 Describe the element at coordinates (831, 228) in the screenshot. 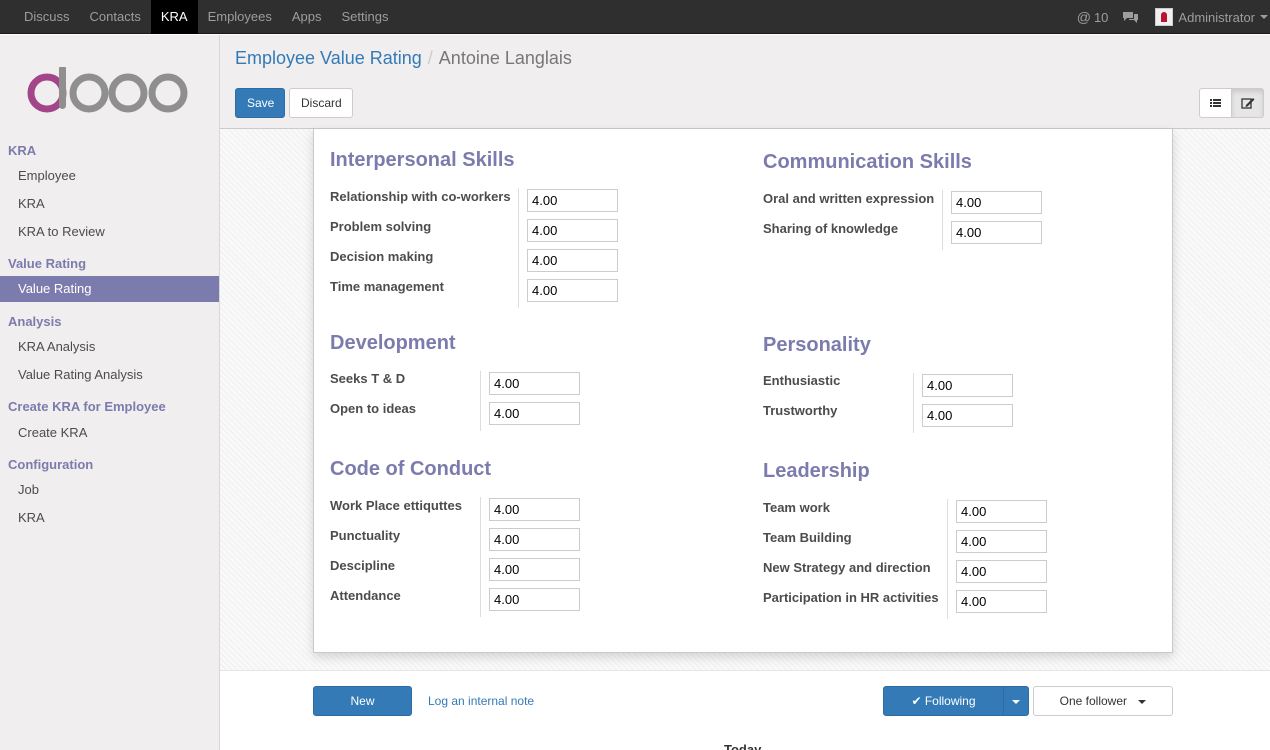

I see `label-sharing-knowledge: Sharing of knowledge` at that location.